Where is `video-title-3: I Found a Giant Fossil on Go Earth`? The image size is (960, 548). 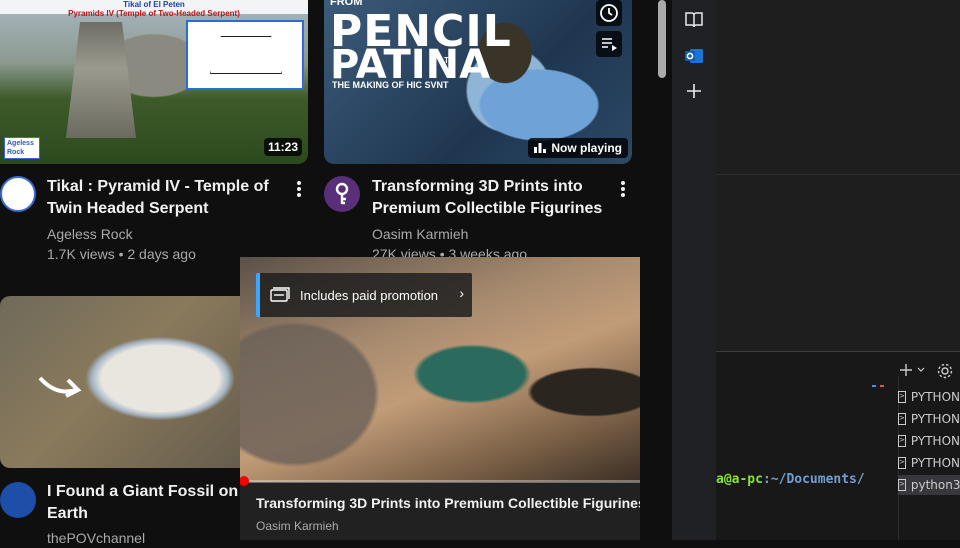 video-title-3: I Found a Giant Fossil on Go Earth is located at coordinates (156, 503).